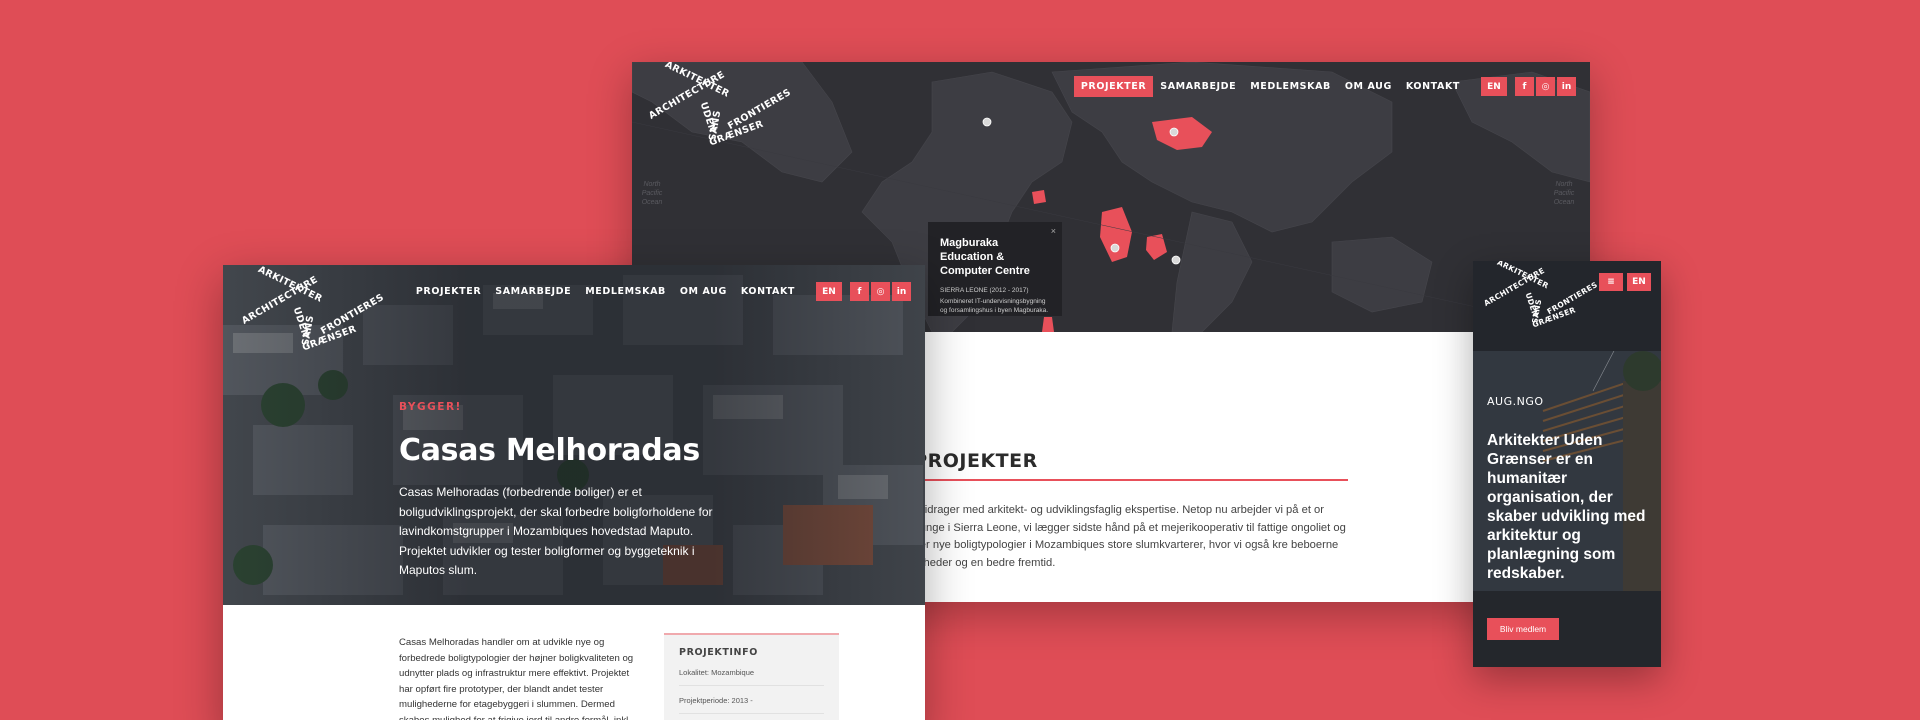  I want to click on popup-meta: SIERRA LEONE (2012 - 2017), so click(984, 290).